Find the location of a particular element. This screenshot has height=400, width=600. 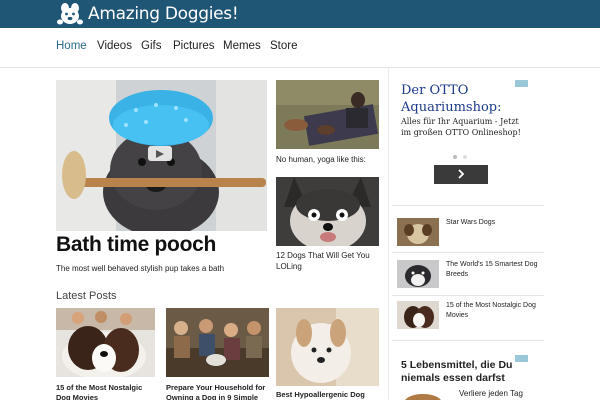

smart-dog-image is located at coordinates (418, 274).